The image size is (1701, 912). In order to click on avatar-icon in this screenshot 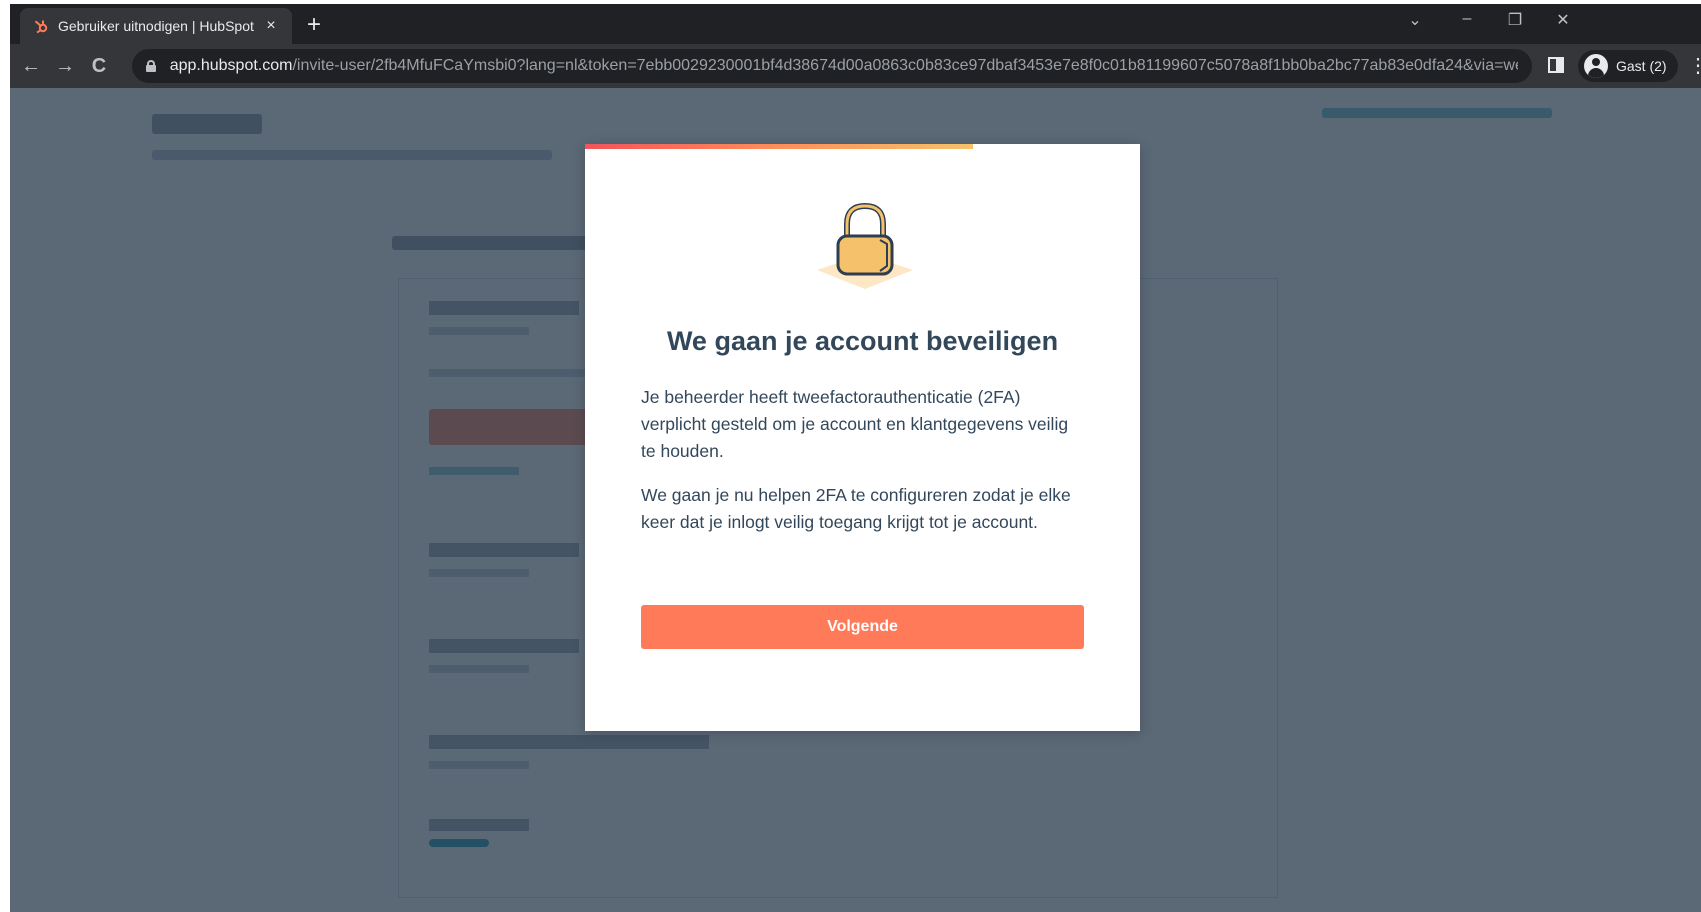, I will do `click(1596, 66)`.